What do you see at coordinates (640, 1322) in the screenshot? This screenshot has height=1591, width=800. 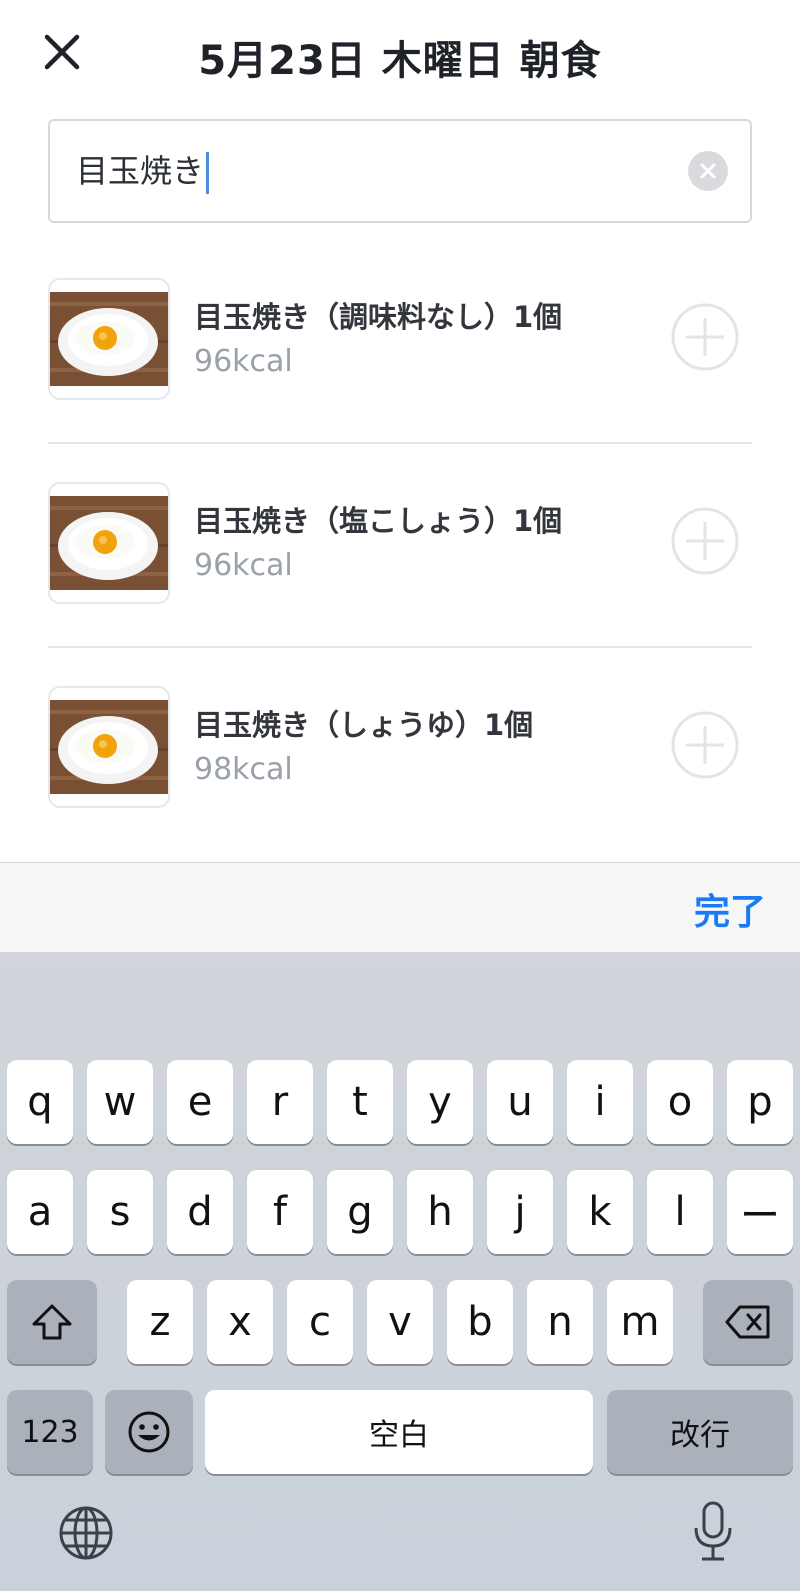 I see `key-m: m` at bounding box center [640, 1322].